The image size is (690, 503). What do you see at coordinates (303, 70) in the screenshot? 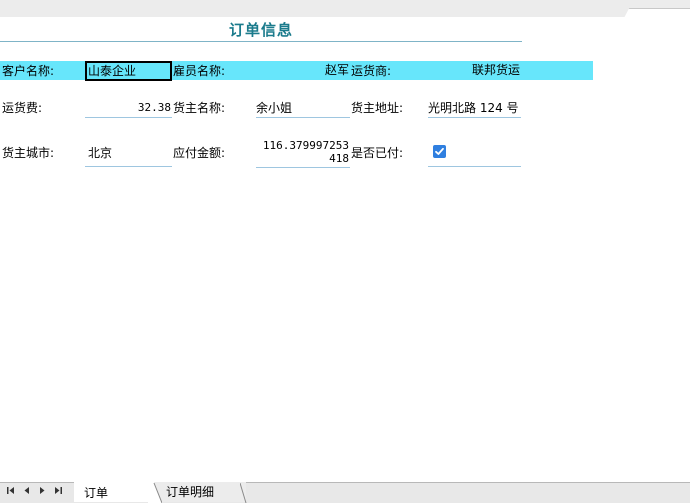
I see `employee-field: 赵军` at bounding box center [303, 70].